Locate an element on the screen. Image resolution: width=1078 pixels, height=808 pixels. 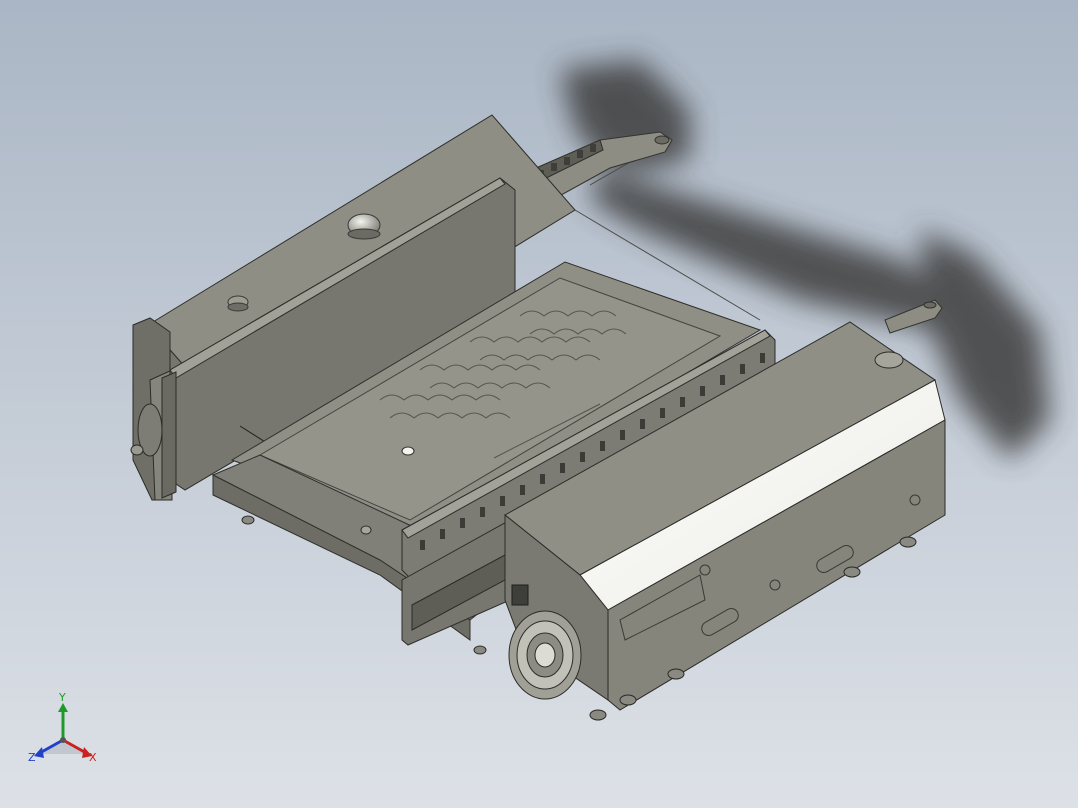
view-orientation-triad: Y Z X is located at coordinates (67, 732).